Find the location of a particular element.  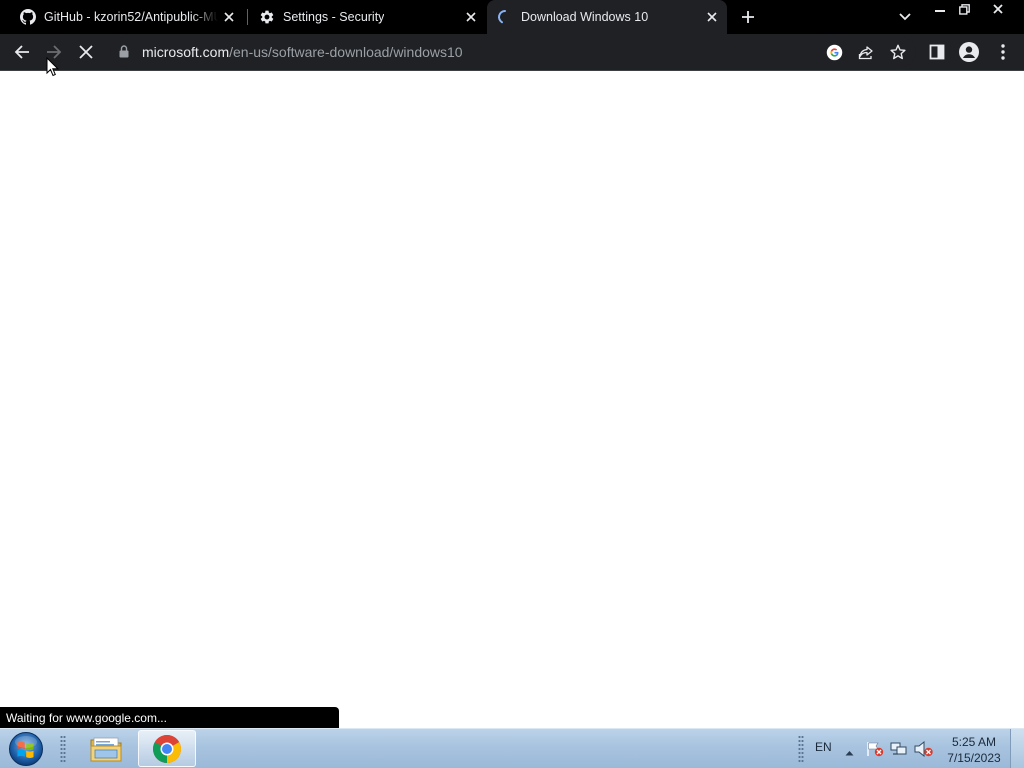

taskbar: EN 5:25 AM 7/15/2023 is located at coordinates (512, 748).